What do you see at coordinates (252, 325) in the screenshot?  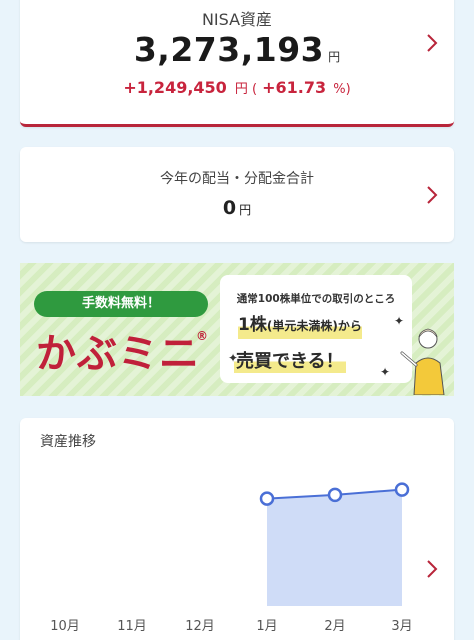 I see `banner-line-2-main: 1株` at bounding box center [252, 325].